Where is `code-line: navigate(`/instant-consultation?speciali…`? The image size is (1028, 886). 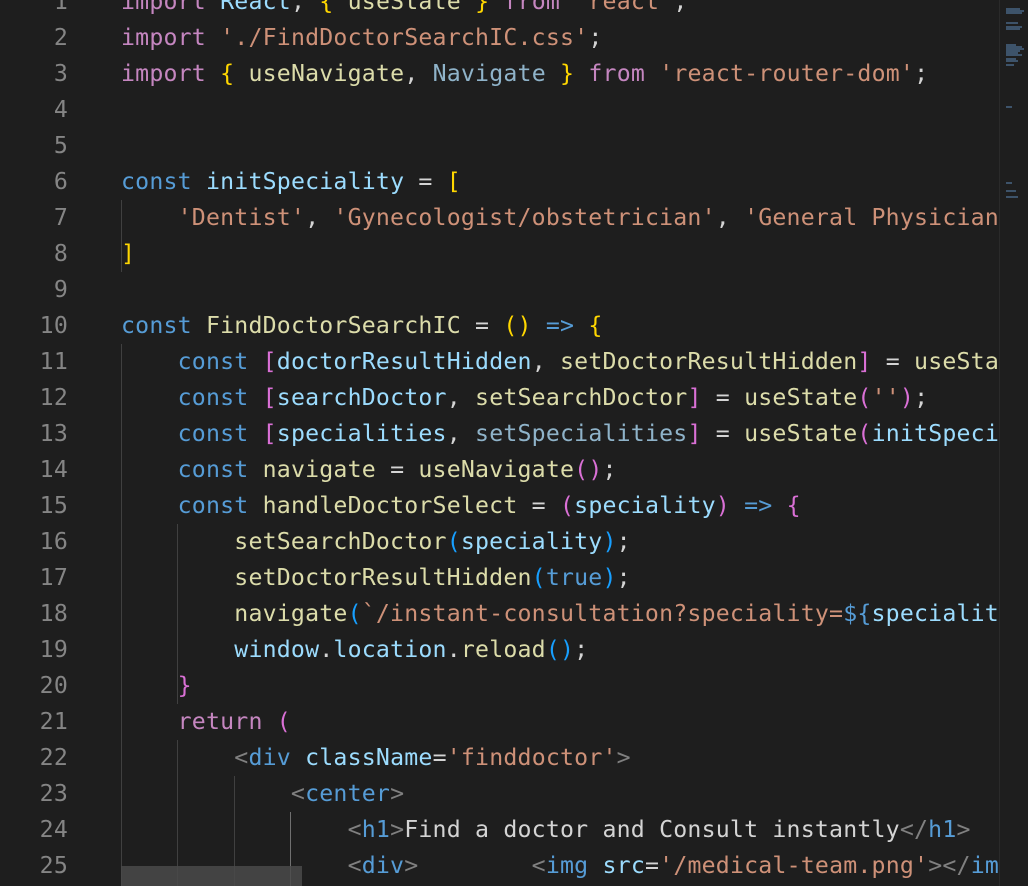 code-line: navigate(`/instant-consultation?speciali… is located at coordinates (560, 614).